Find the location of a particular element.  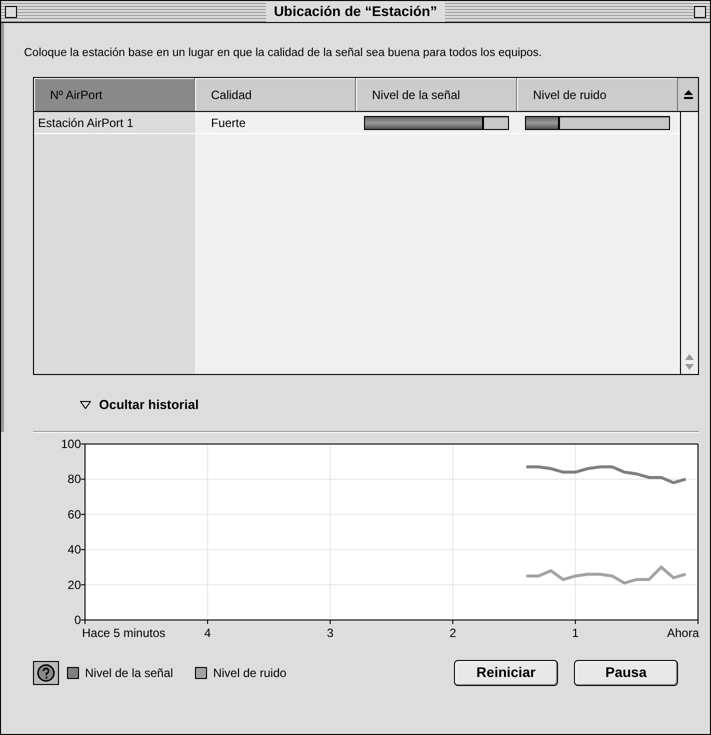

axis-label: 0 is located at coordinates (77, 619).